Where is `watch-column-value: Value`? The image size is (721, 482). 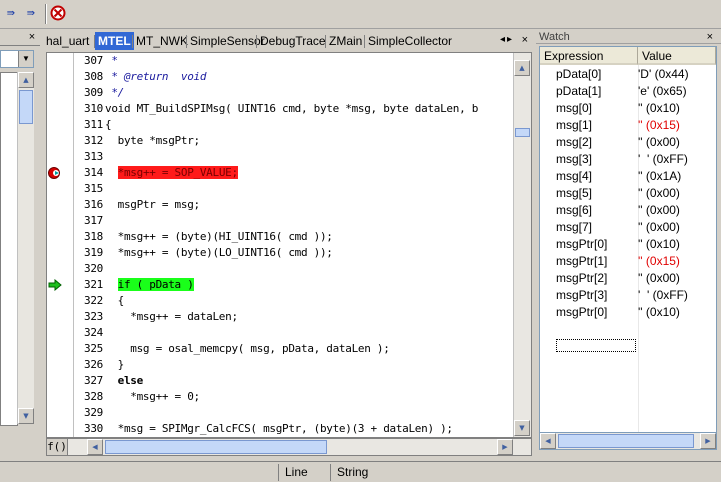
watch-column-value: Value is located at coordinates (677, 56).